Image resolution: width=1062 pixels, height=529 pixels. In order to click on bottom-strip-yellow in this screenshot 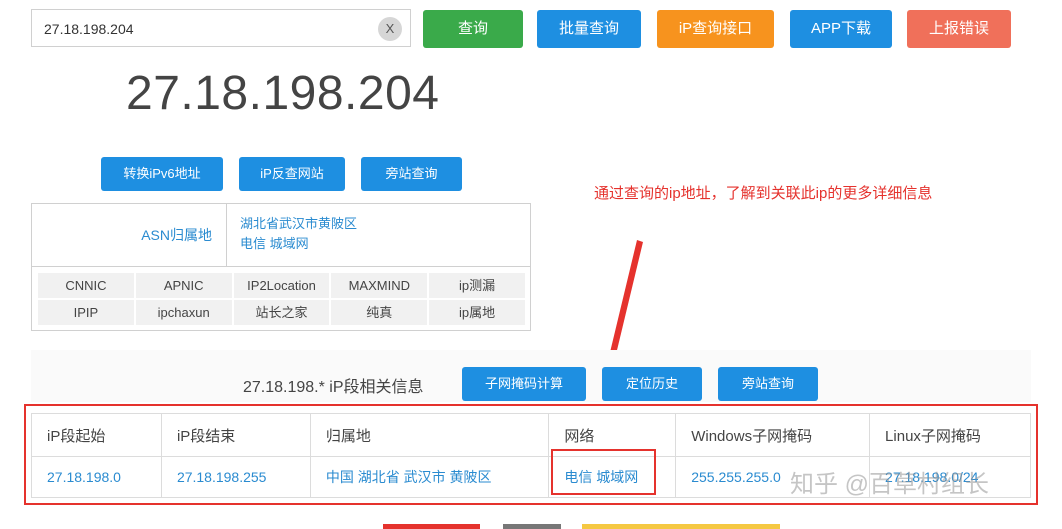, I will do `click(681, 526)`.